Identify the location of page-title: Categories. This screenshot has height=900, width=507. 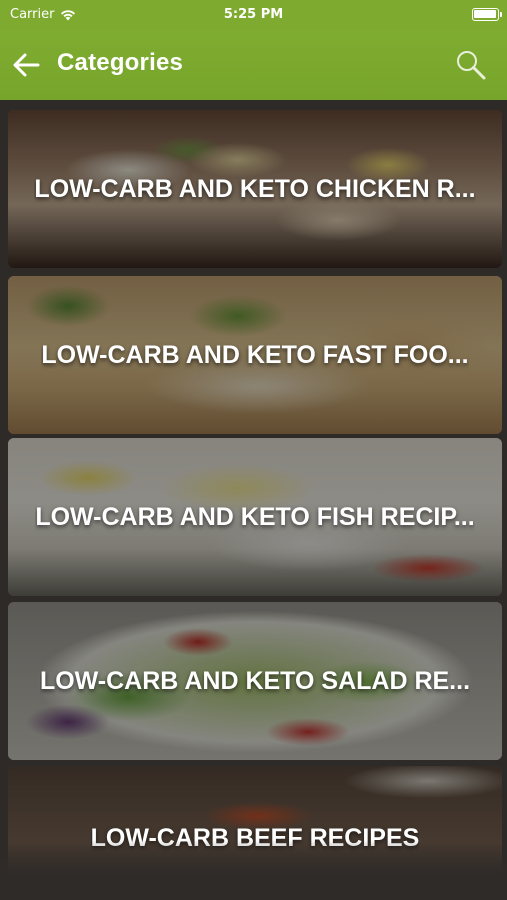
(120, 62).